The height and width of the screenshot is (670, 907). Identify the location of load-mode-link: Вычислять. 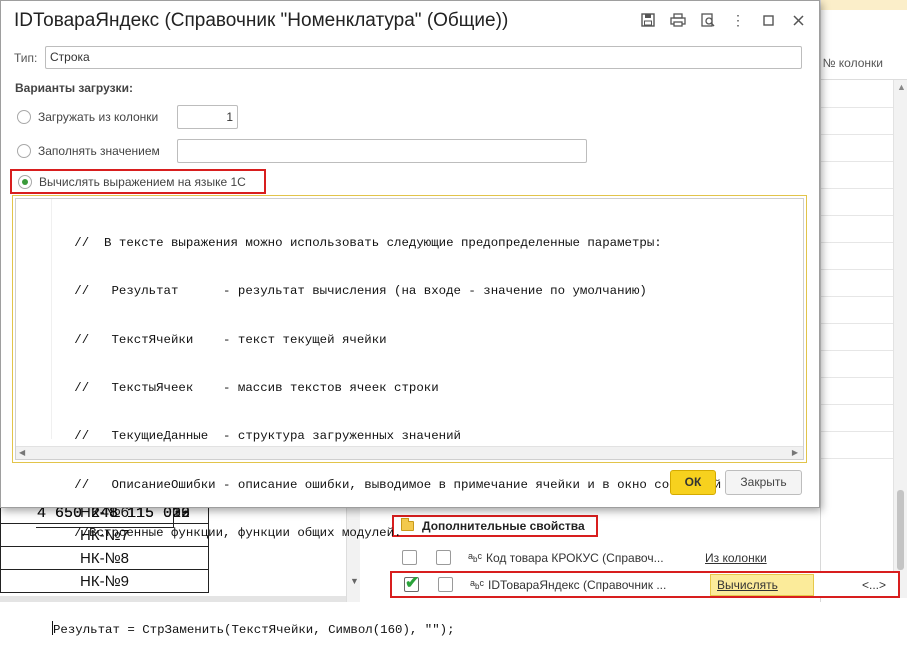
(762, 584).